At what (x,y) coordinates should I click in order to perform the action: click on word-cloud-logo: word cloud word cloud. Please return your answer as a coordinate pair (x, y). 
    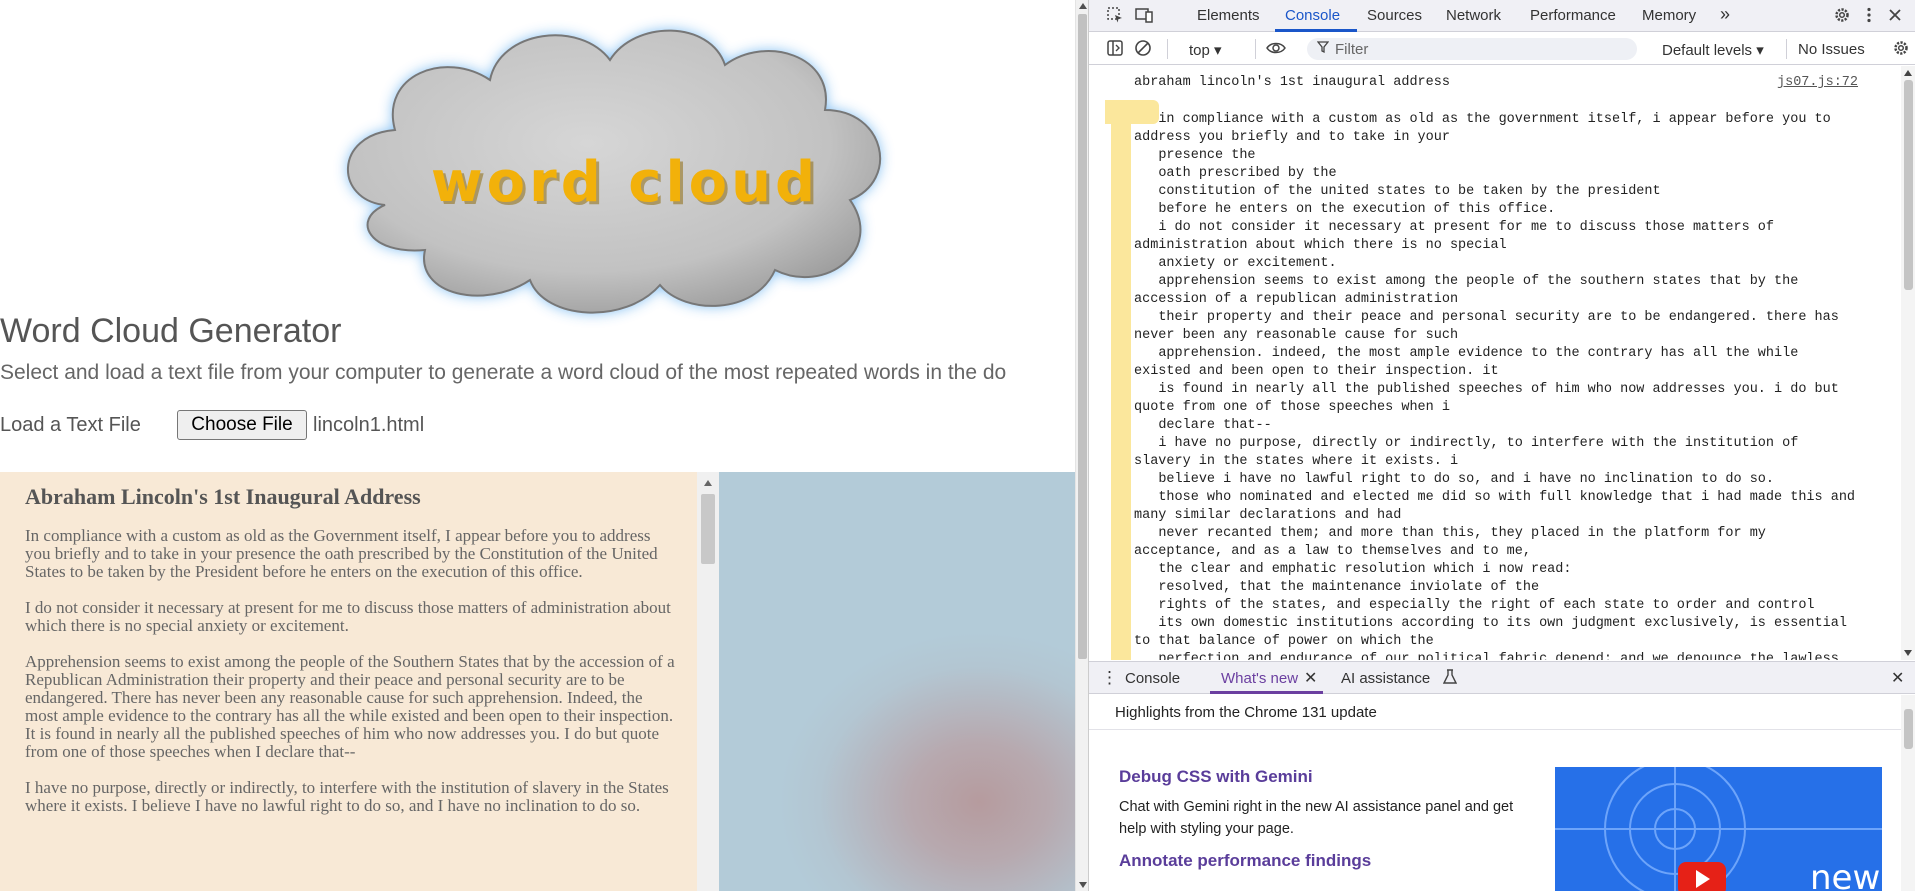
    Looking at the image, I should click on (614, 171).